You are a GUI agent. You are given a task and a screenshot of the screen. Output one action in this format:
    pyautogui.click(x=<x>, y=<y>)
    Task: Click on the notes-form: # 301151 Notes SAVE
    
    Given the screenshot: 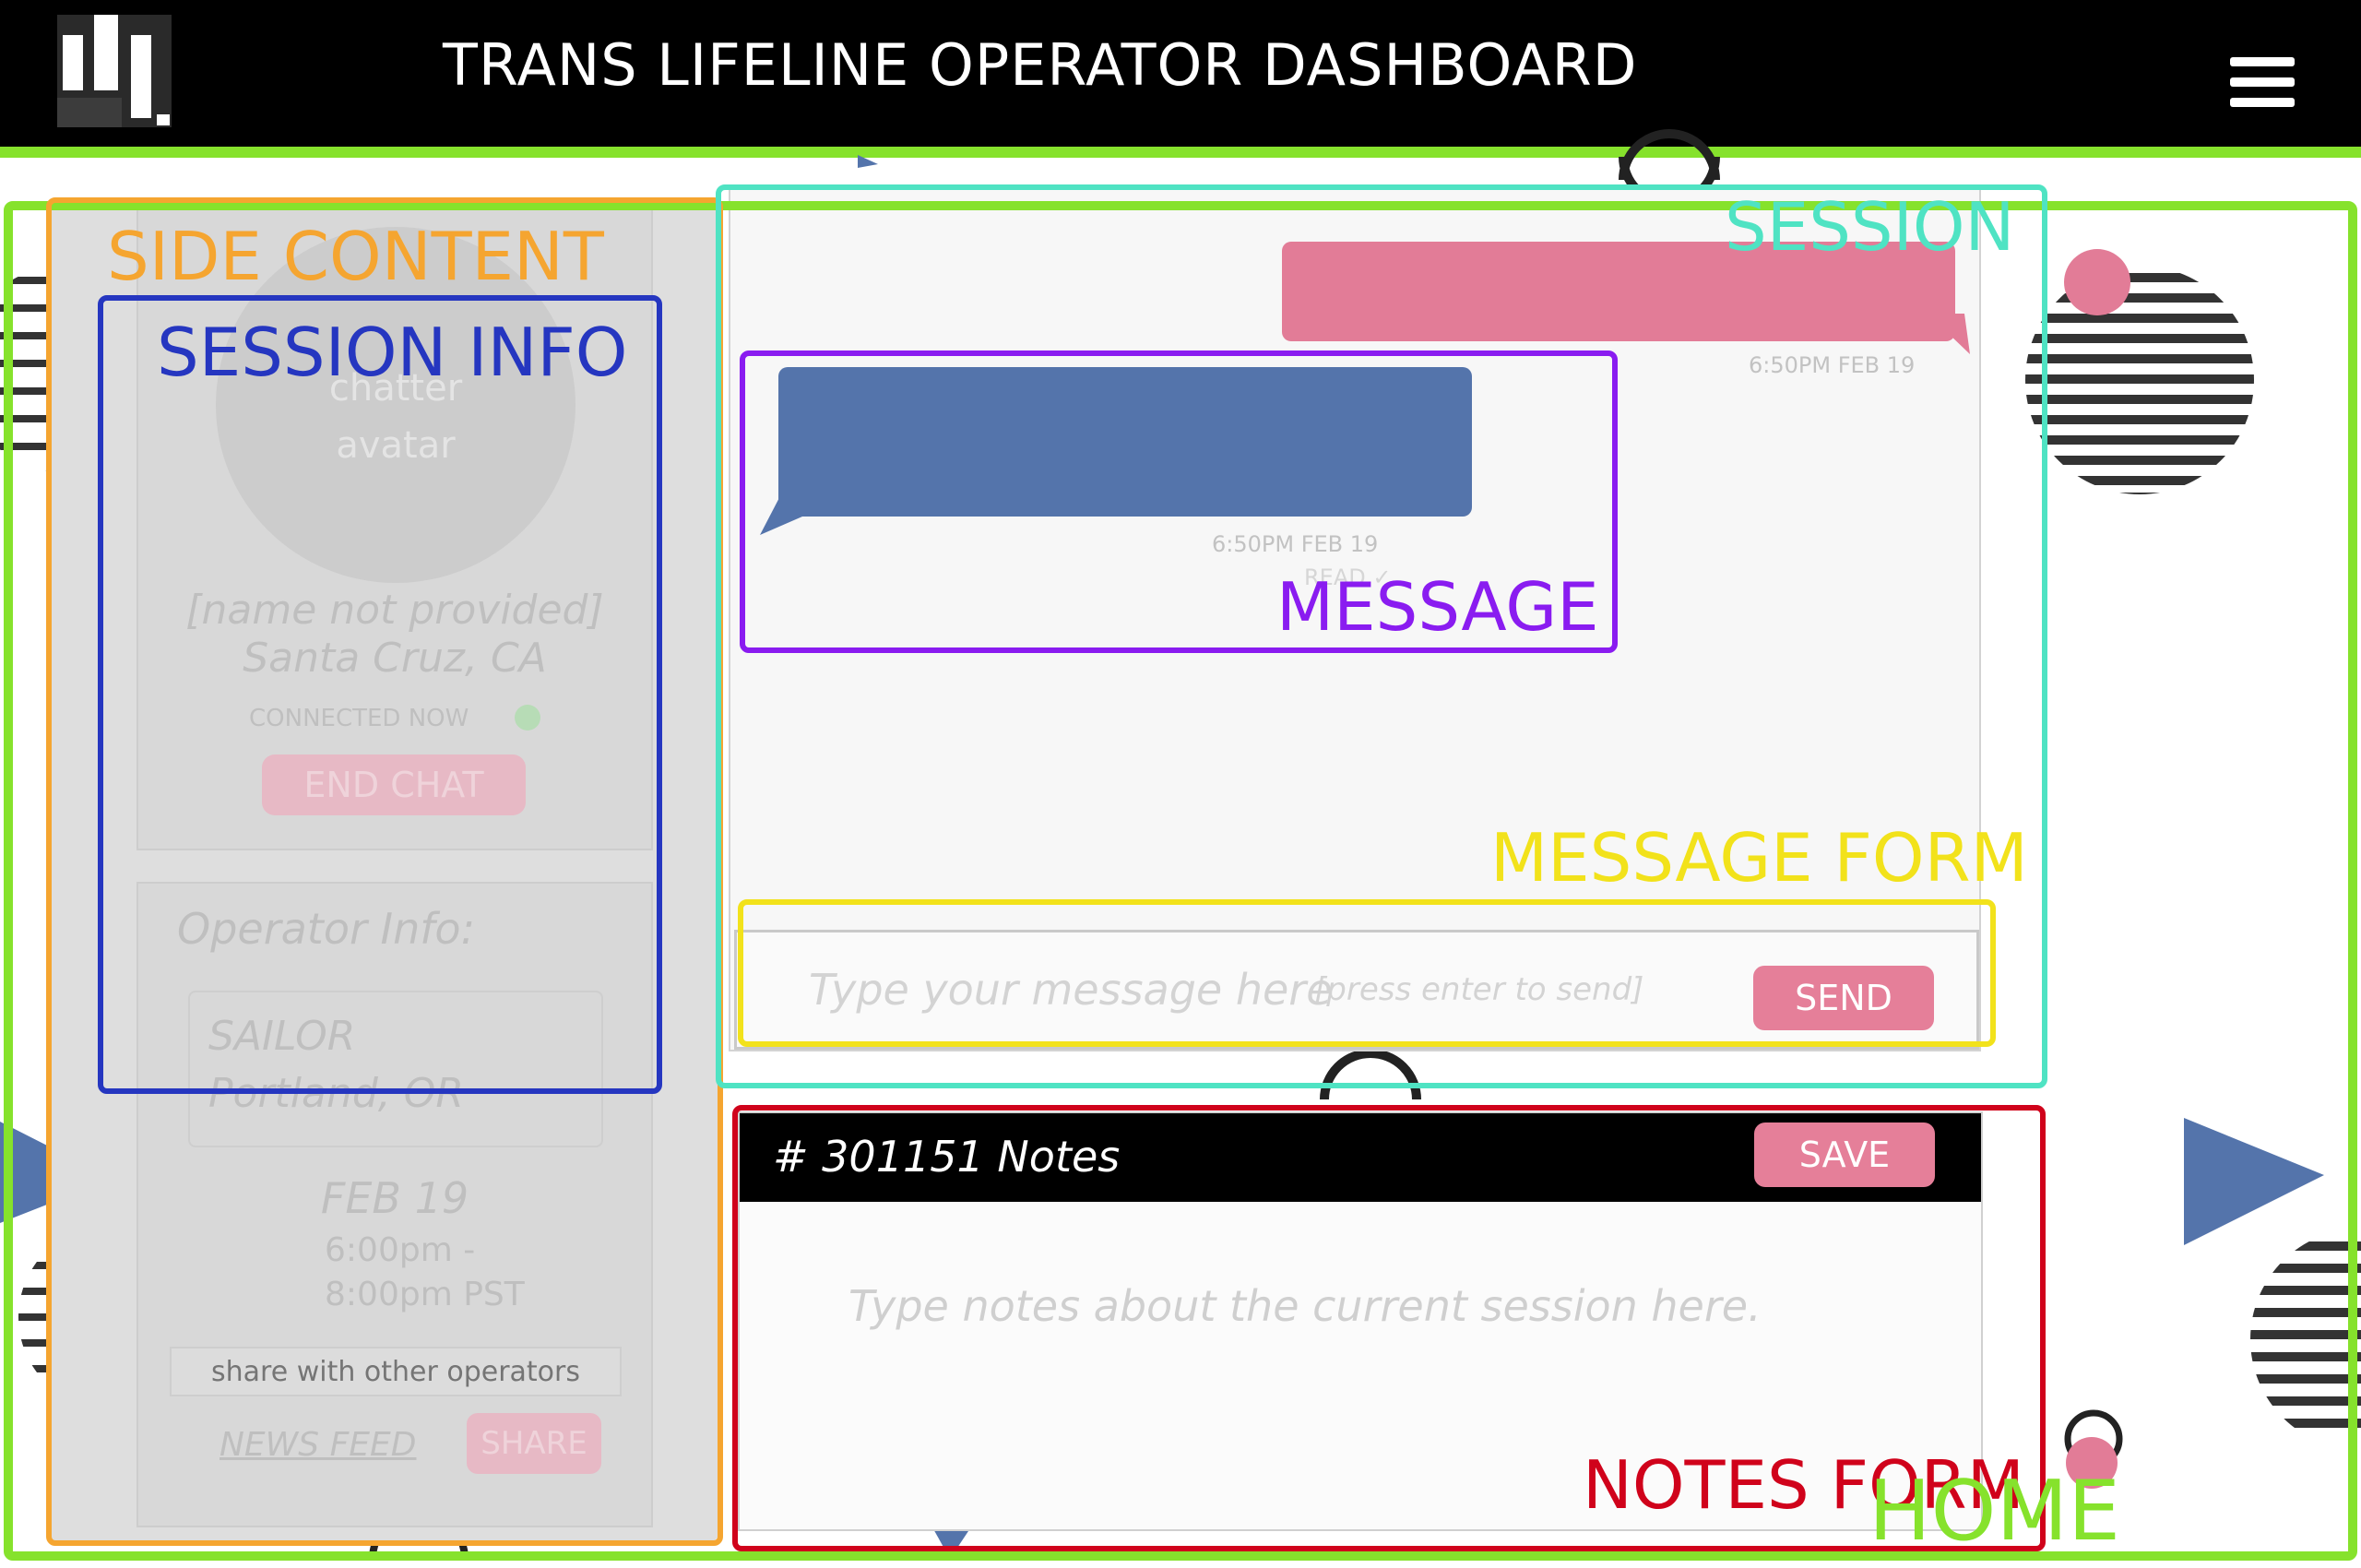 What is the action you would take?
    pyautogui.click(x=1360, y=1321)
    